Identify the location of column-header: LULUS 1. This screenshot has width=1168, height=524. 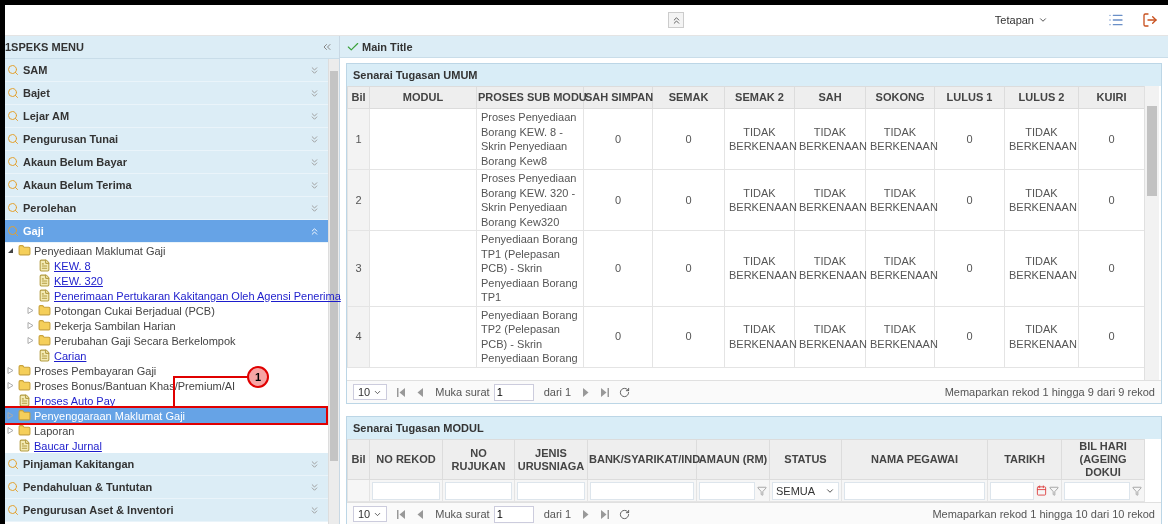
(969, 97).